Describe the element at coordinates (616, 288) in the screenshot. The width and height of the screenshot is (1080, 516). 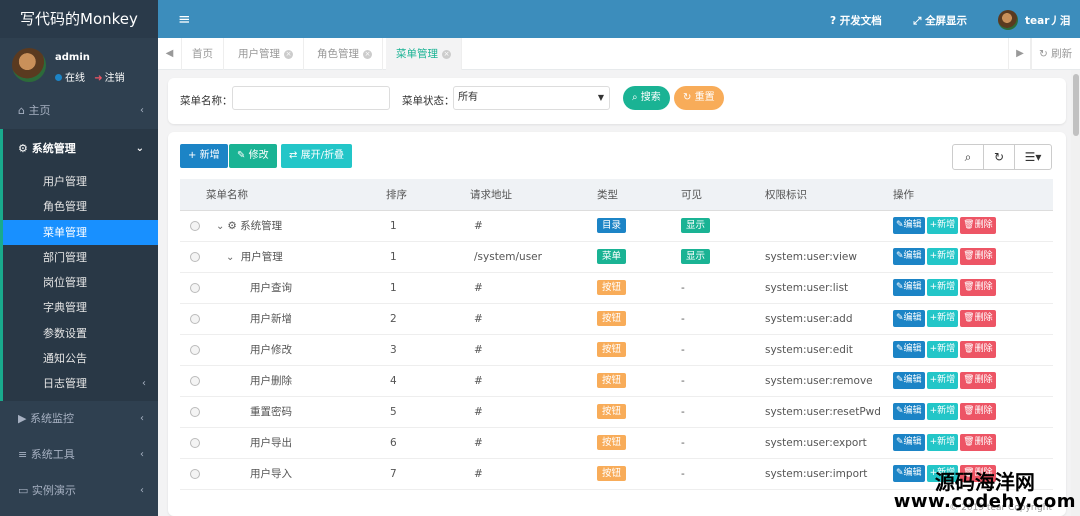
I see `table-row: 用户查询 1 # 按钮 - system:user:list ✎编辑 +新增 🗑删除` at that location.